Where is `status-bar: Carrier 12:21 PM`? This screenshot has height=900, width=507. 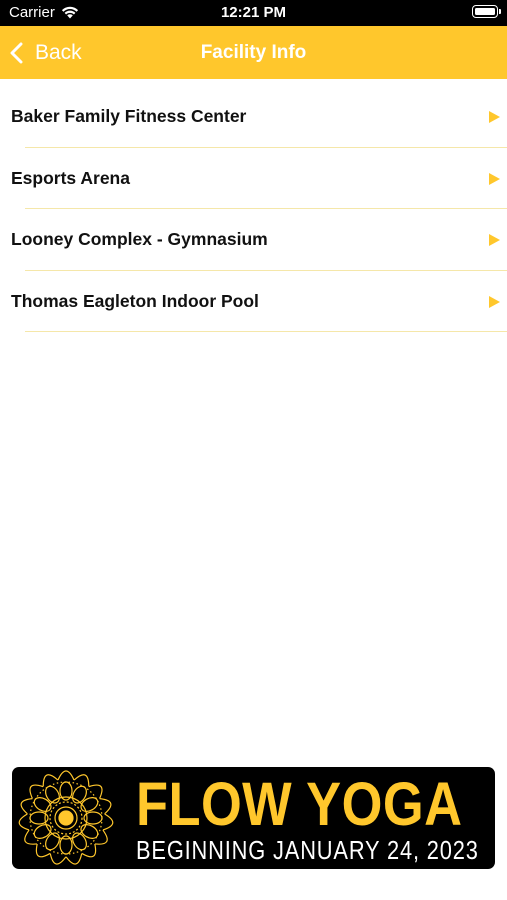
status-bar: Carrier 12:21 PM is located at coordinates (253, 13).